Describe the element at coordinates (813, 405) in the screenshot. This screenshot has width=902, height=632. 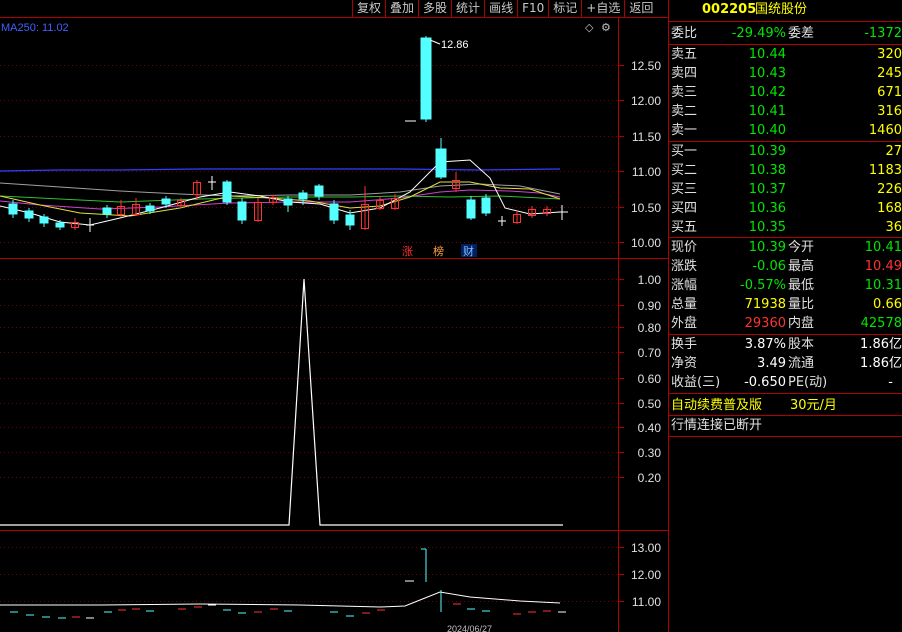
I see `promo-price: 30元/月` at that location.